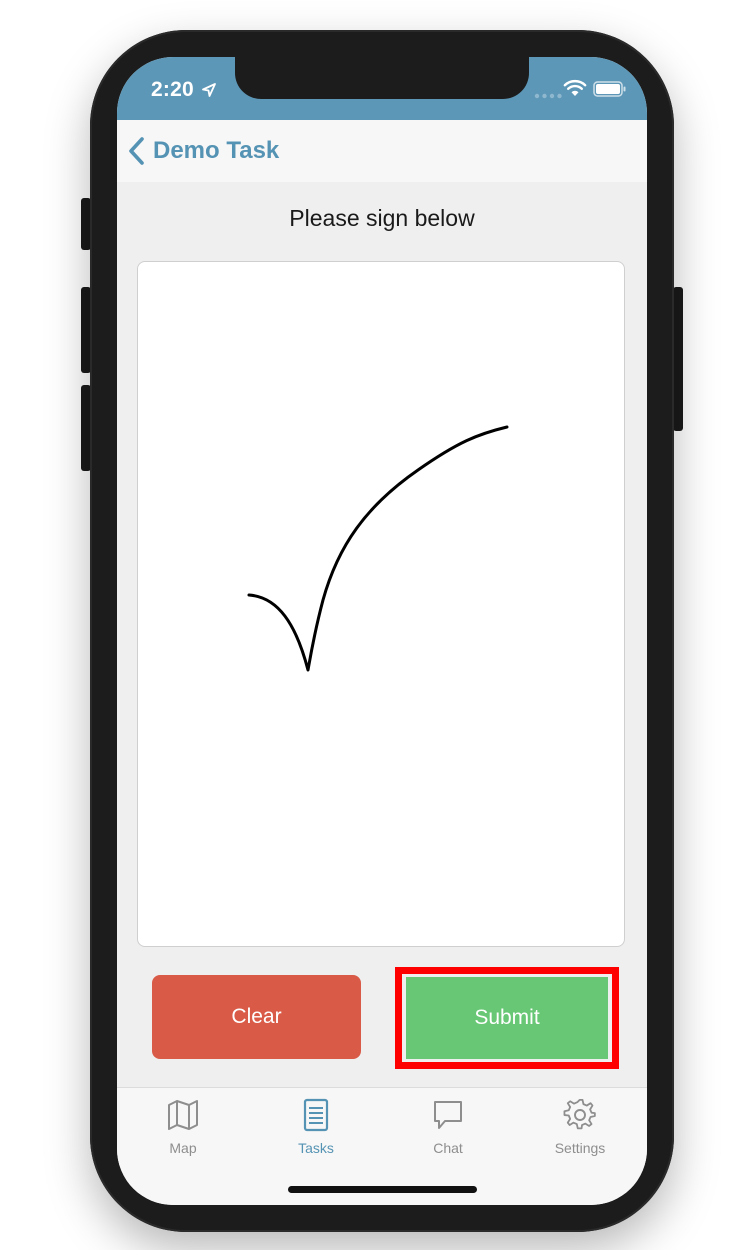 Image resolution: width=734 pixels, height=1250 pixels. Describe the element at coordinates (183, 1148) in the screenshot. I see `tab-label: Map` at that location.